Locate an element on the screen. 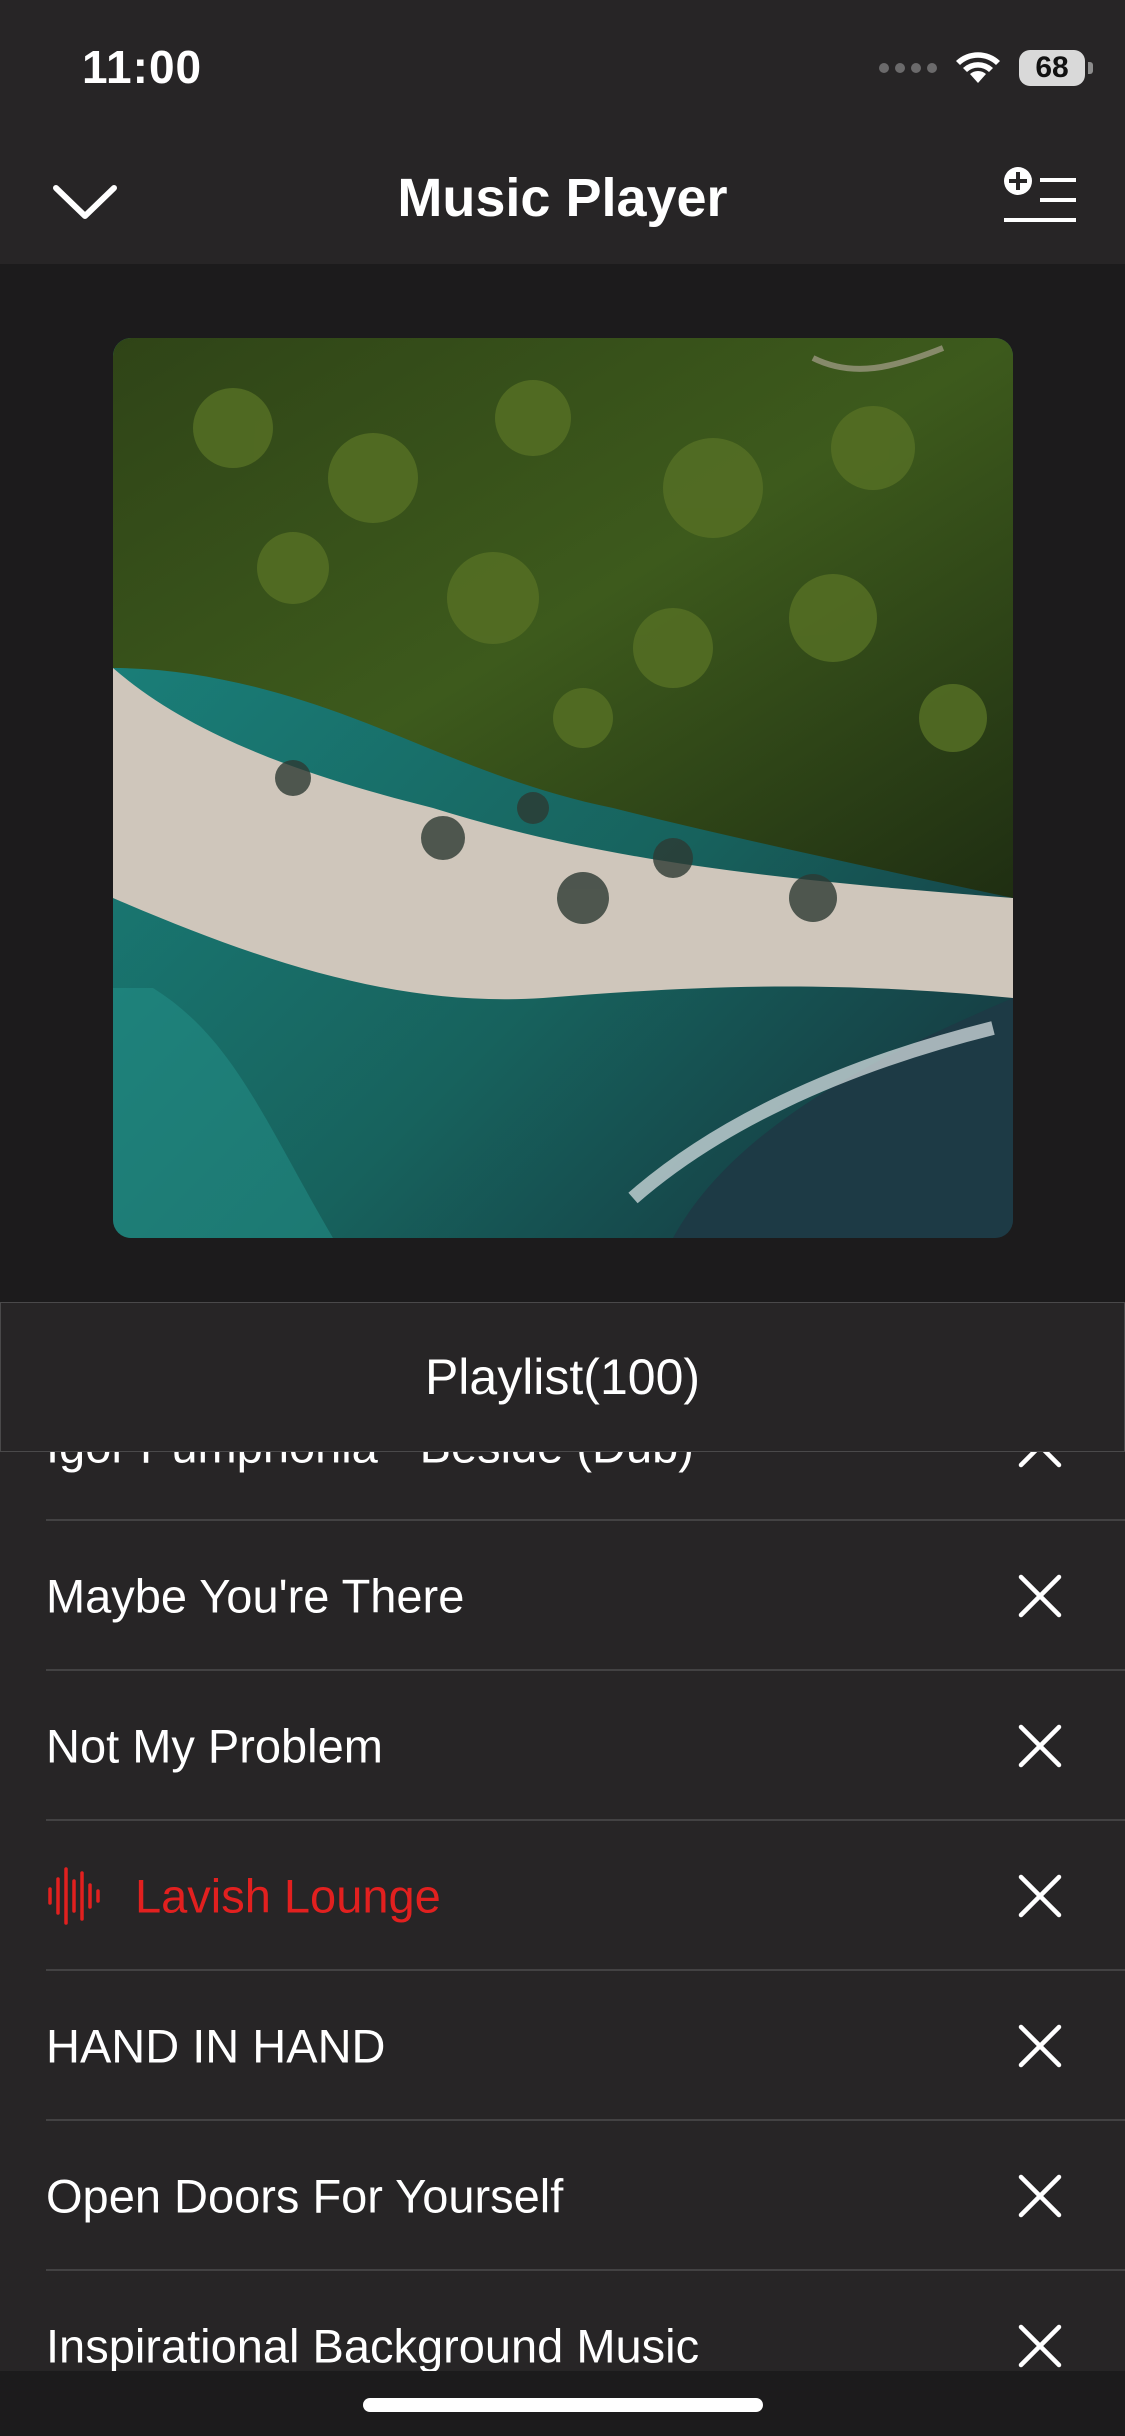  home-indicator is located at coordinates (563, 2405).